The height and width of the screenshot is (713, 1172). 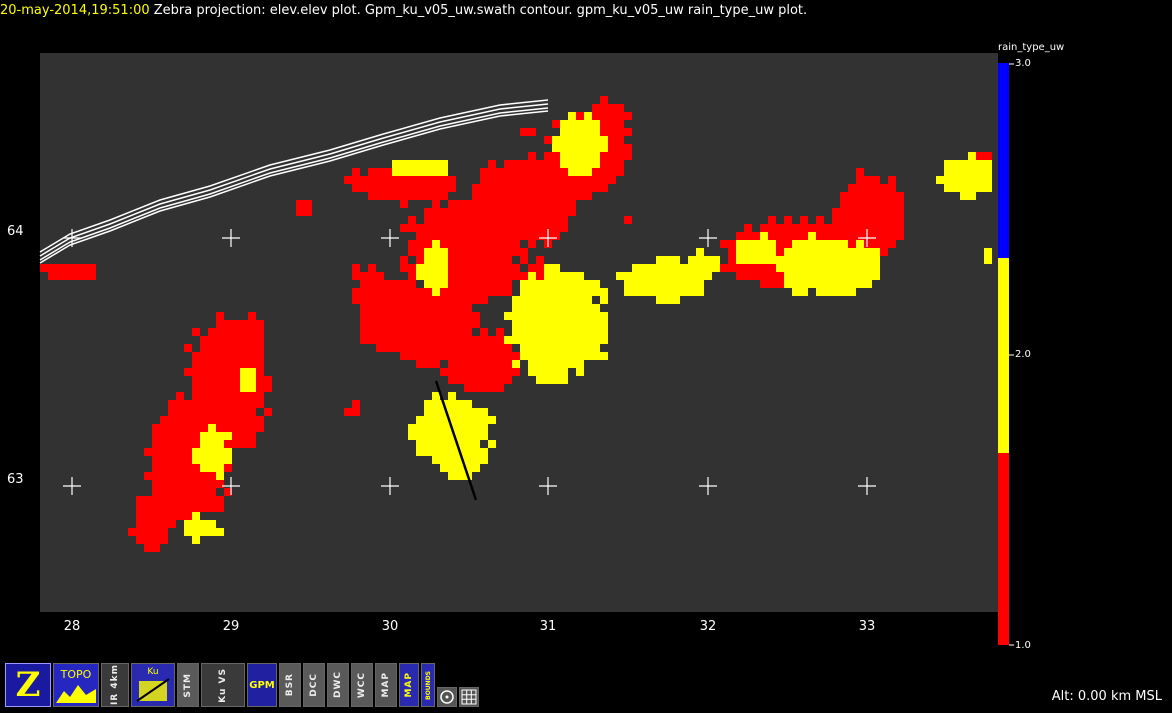 What do you see at coordinates (290, 685) in the screenshot?
I see `bsr-button: BSR` at bounding box center [290, 685].